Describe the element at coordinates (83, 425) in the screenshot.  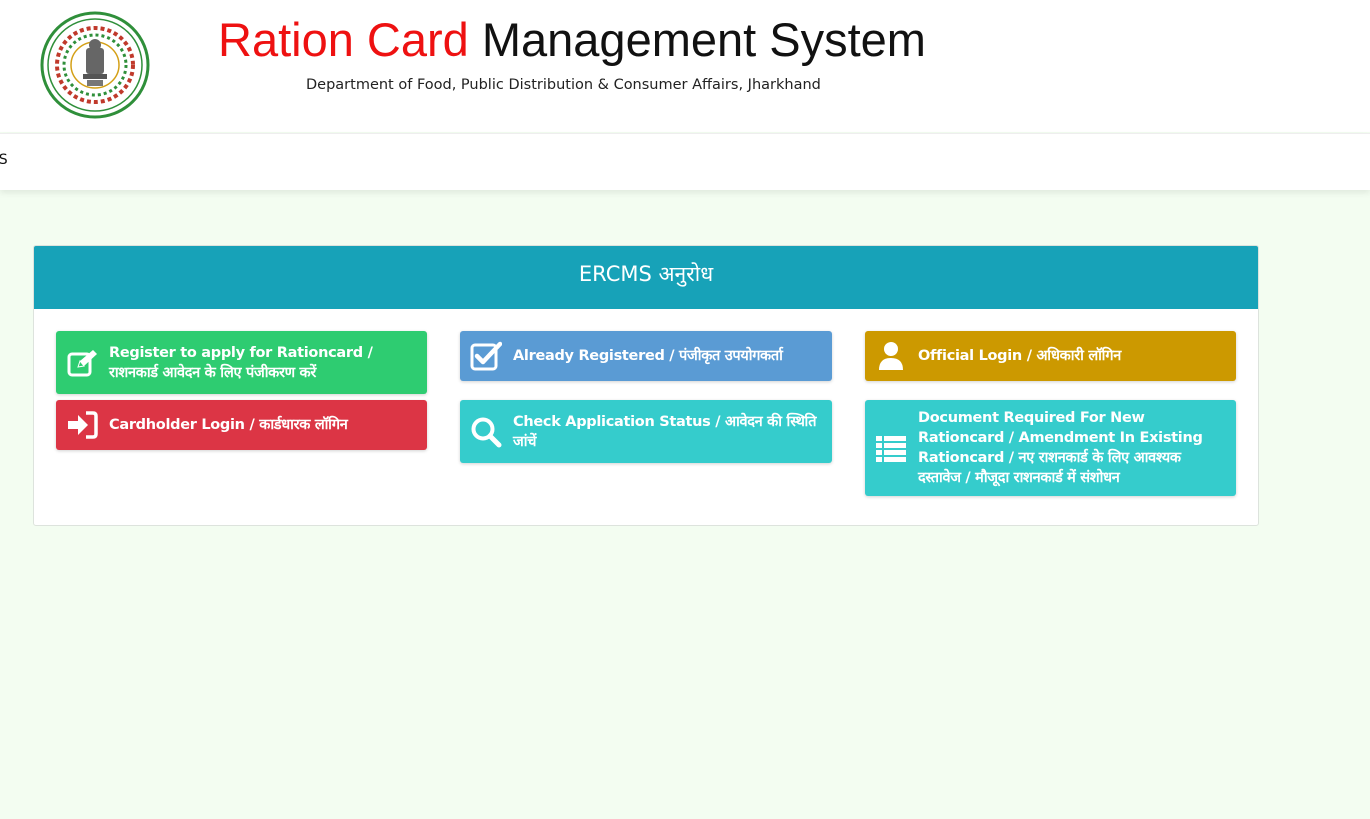
I see `sign-in-icon` at that location.